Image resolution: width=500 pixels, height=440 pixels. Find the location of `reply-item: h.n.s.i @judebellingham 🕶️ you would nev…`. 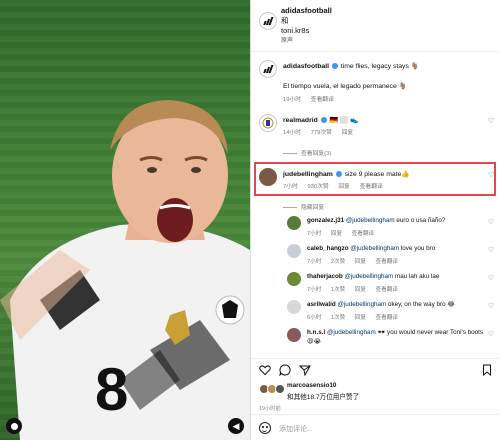

reply-item: h.n.s.i @judebellingham 🕶️ you would nev… is located at coordinates (375, 343).